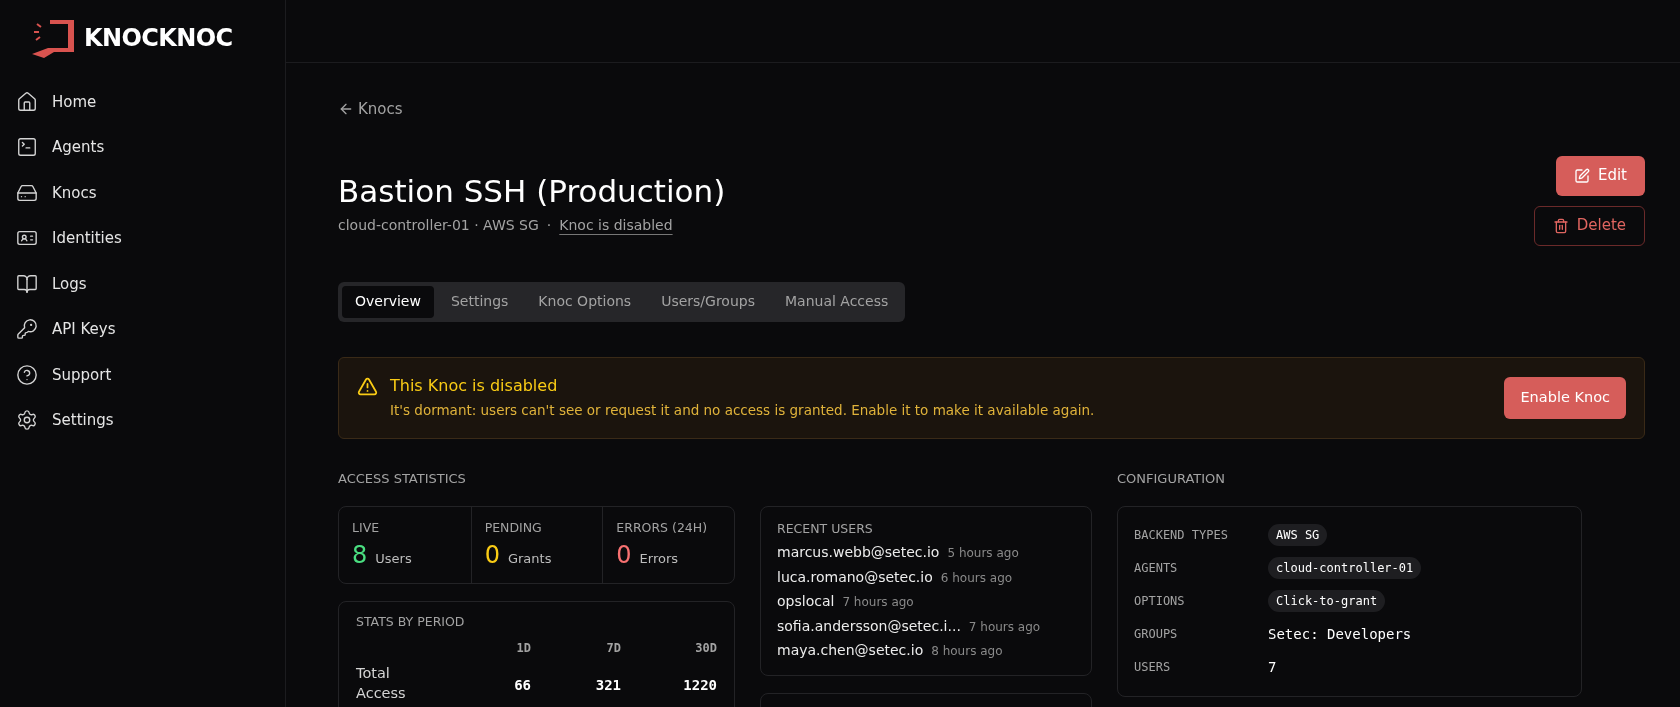 The width and height of the screenshot is (1680, 707). Describe the element at coordinates (388, 301) in the screenshot. I see `tab: Overview` at that location.